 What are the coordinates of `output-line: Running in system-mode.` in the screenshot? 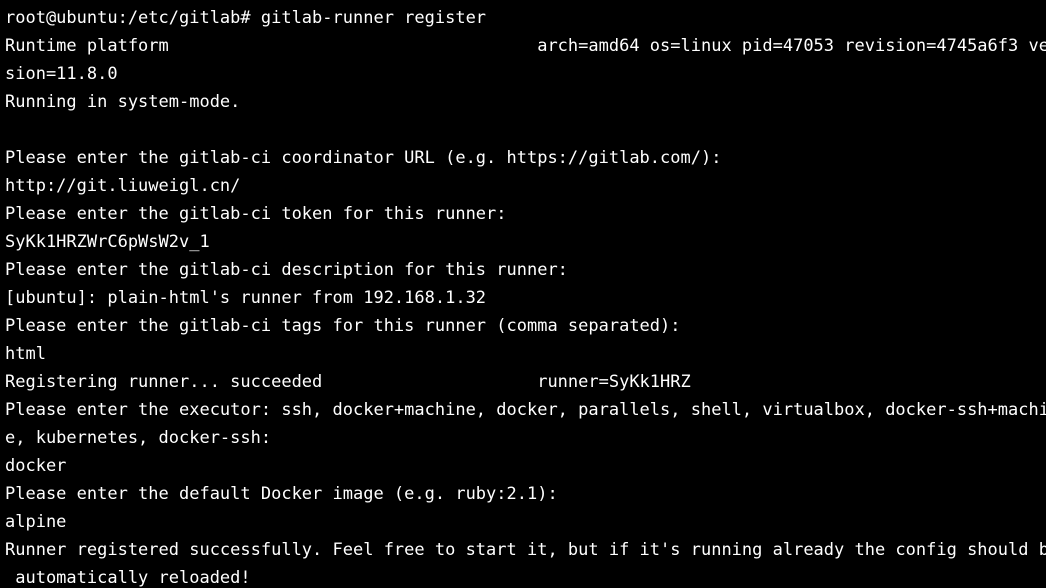 It's located at (123, 102).